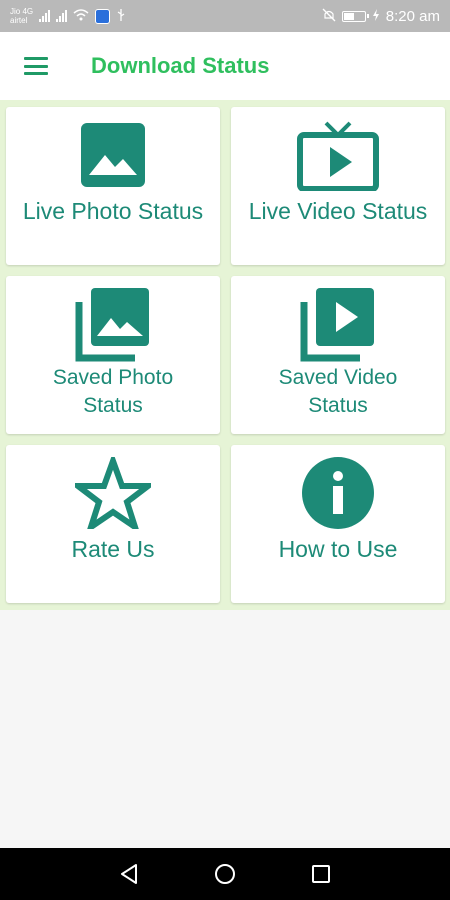 Image resolution: width=450 pixels, height=900 pixels. Describe the element at coordinates (103, 16) in the screenshot. I see `notification-app-icon` at that location.